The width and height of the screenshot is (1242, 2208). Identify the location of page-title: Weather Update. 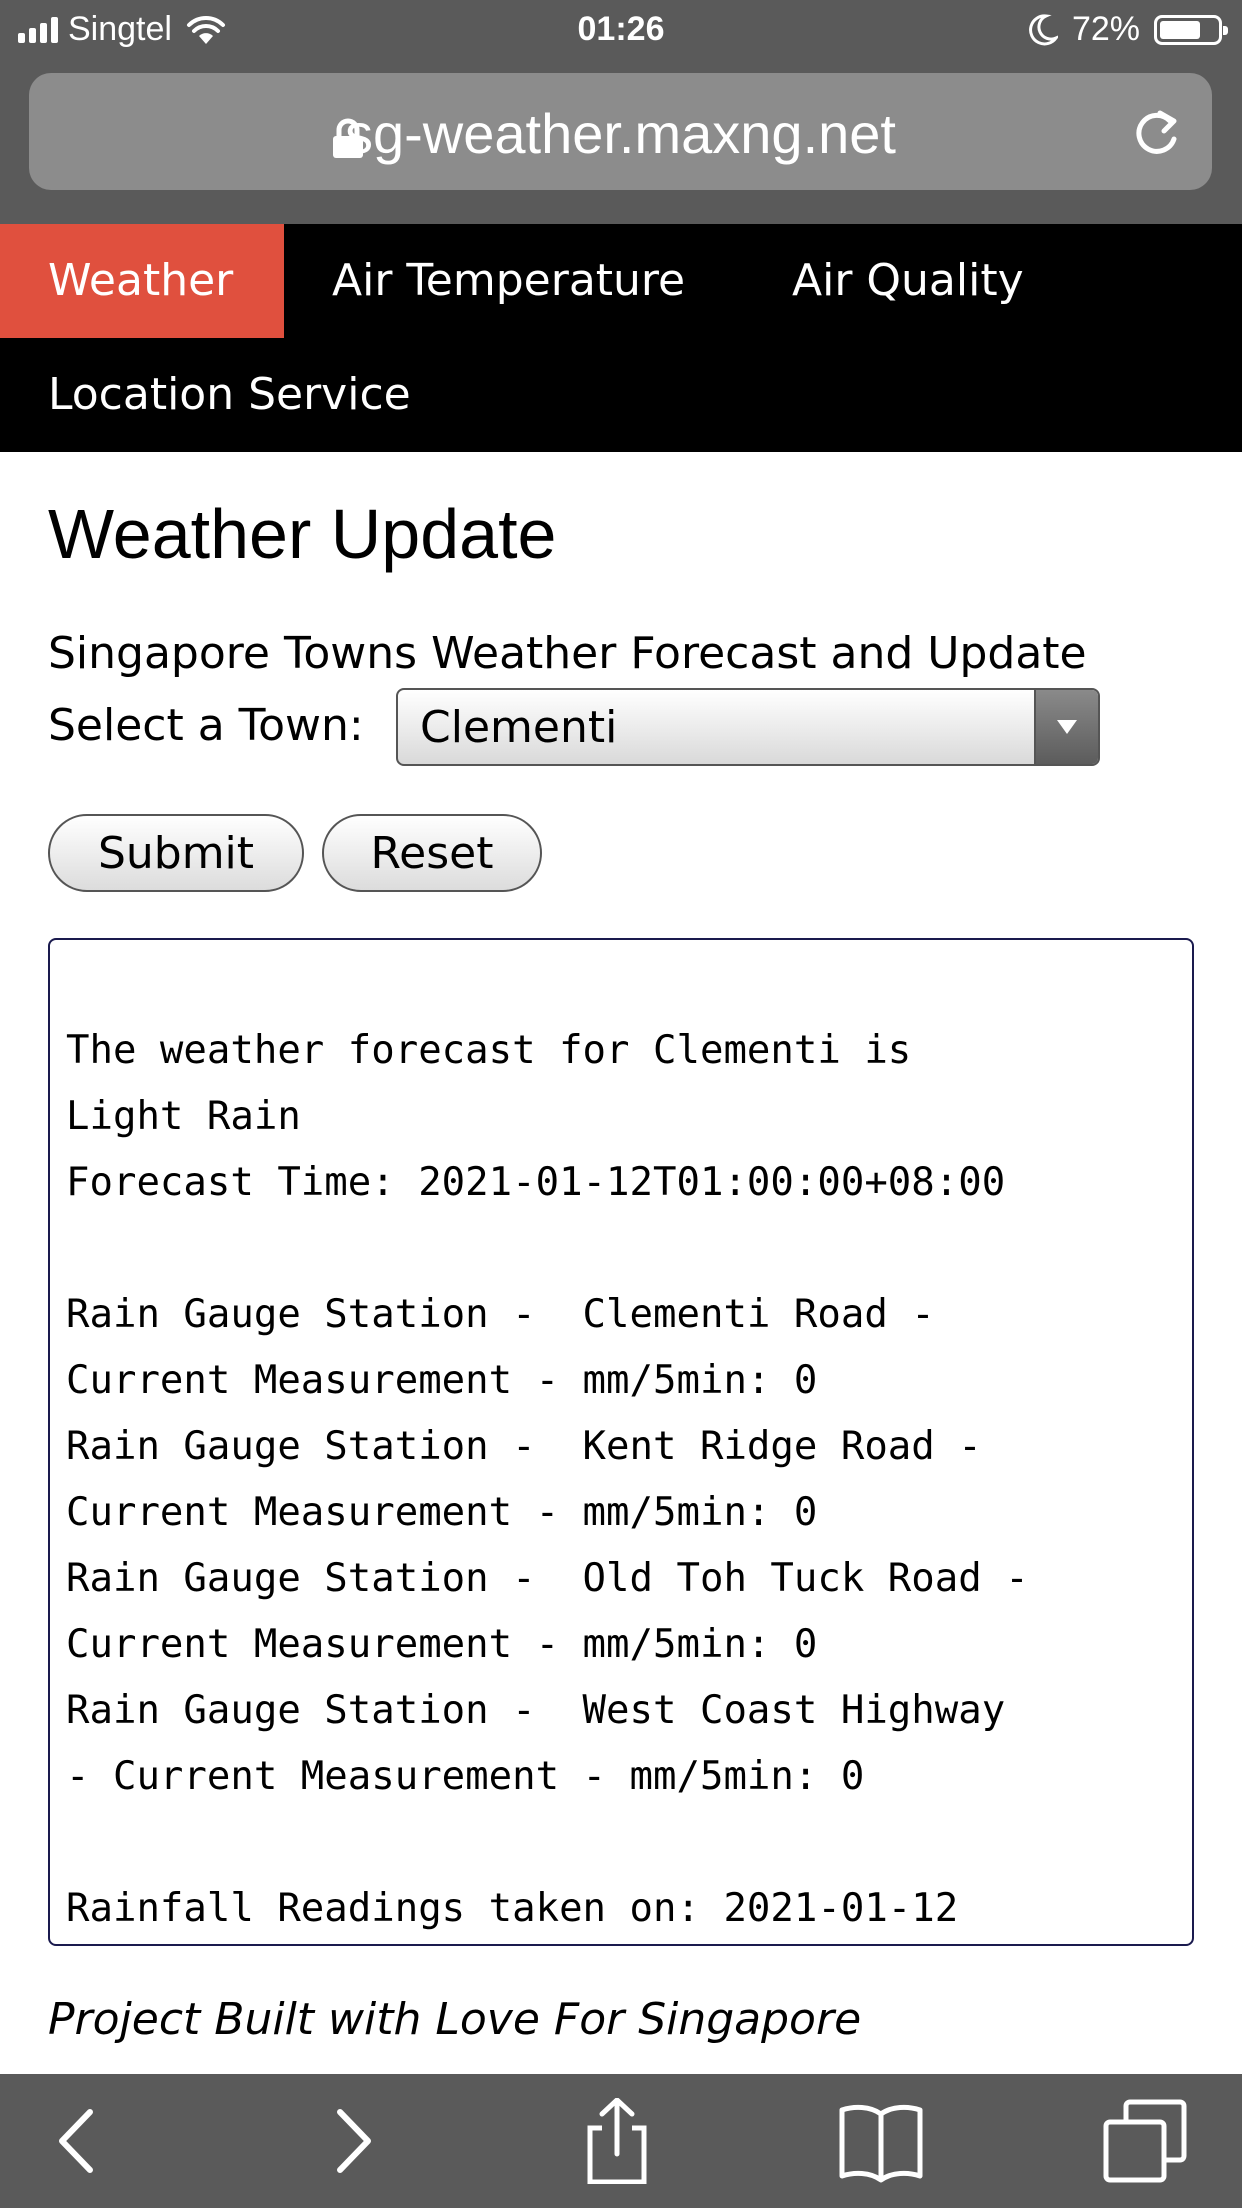
(302, 534).